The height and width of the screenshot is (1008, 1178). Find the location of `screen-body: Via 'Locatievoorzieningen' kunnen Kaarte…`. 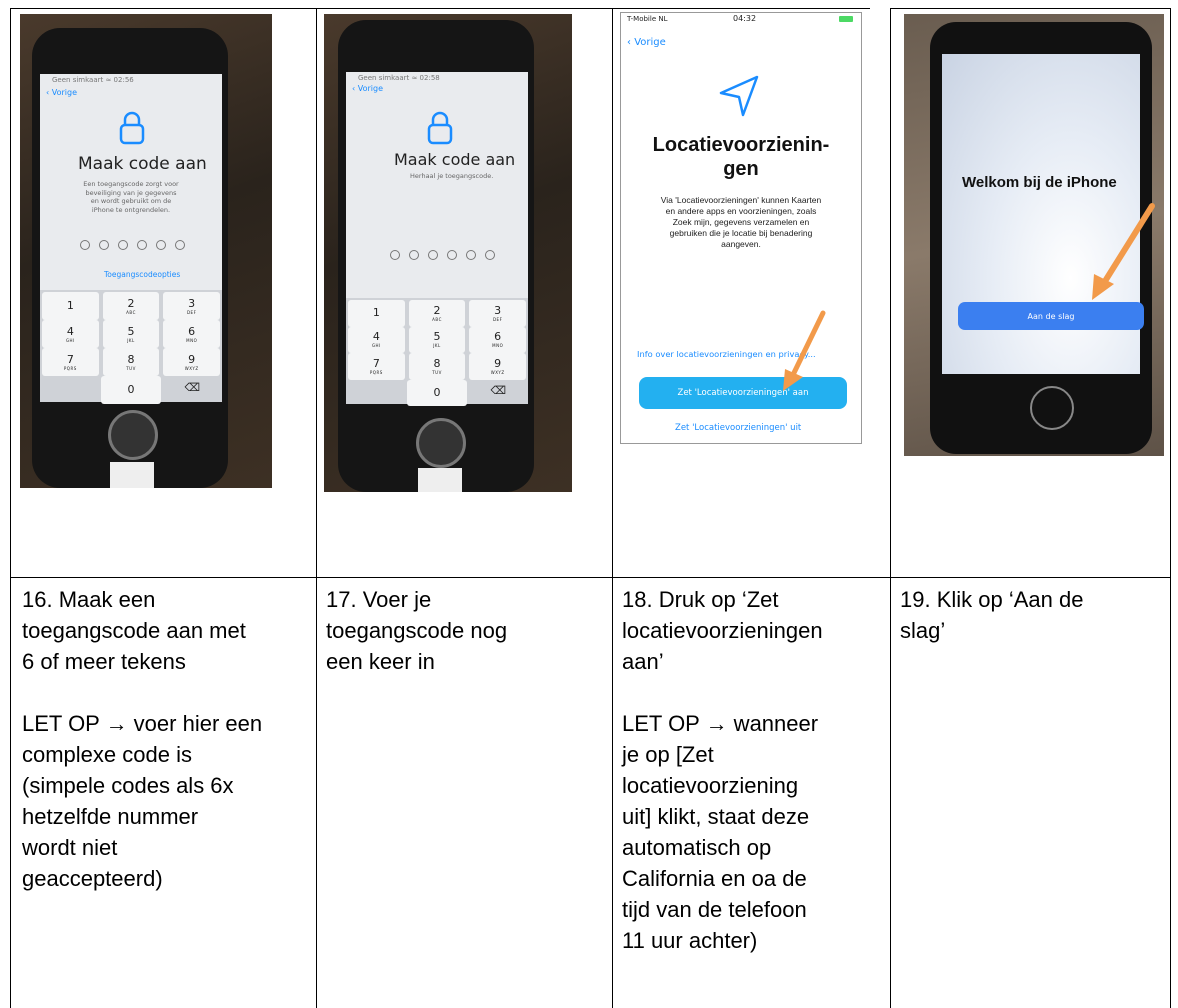

screen-body: Via 'Locatievoorzieningen' kunnen Kaarte… is located at coordinates (741, 222).